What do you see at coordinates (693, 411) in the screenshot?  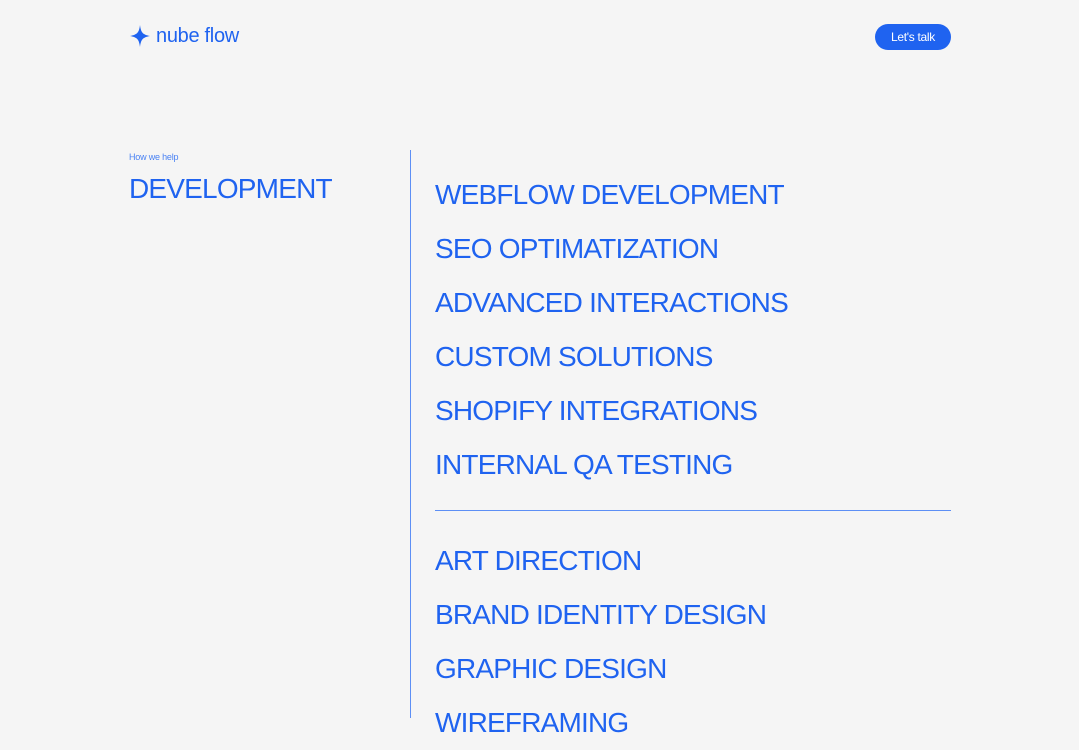 I see `service-item: SHOPIFY INTEGRATIONS` at bounding box center [693, 411].